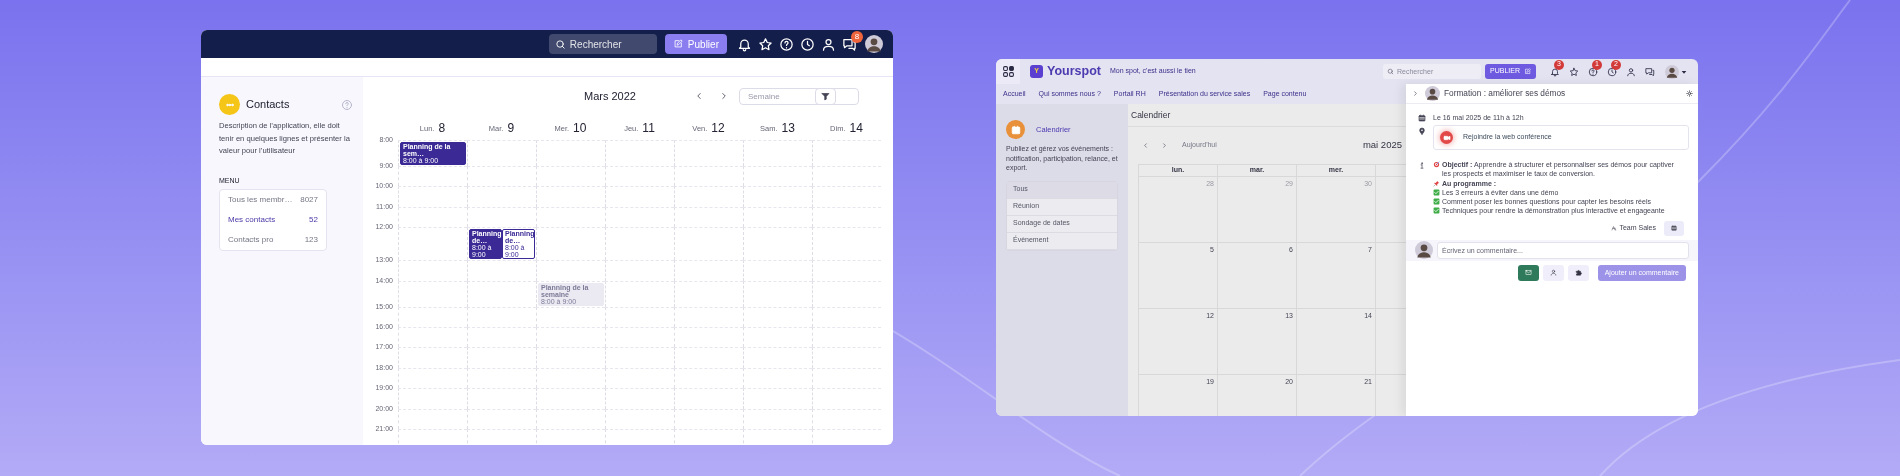  I want to click on user-icon, so click(828, 44).